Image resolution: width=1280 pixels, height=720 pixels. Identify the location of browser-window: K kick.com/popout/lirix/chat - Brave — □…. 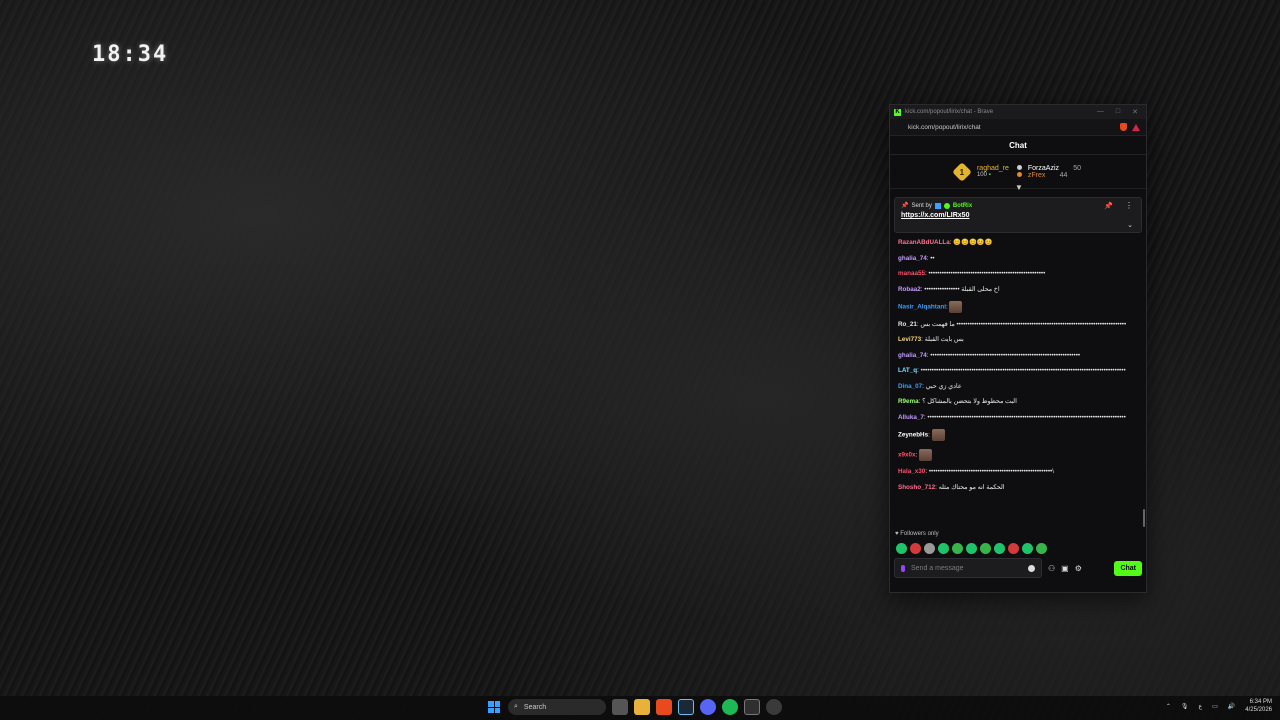
(1018, 348).